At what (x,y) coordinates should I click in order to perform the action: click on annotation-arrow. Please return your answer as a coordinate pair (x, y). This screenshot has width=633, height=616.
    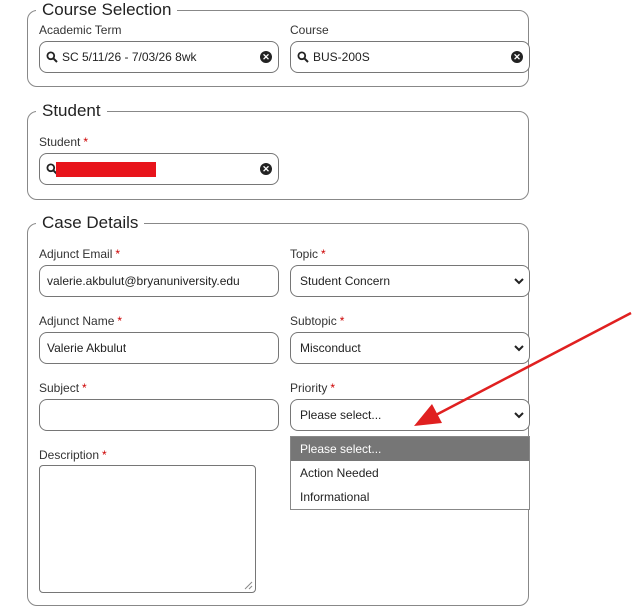
    Looking at the image, I should click on (523, 368).